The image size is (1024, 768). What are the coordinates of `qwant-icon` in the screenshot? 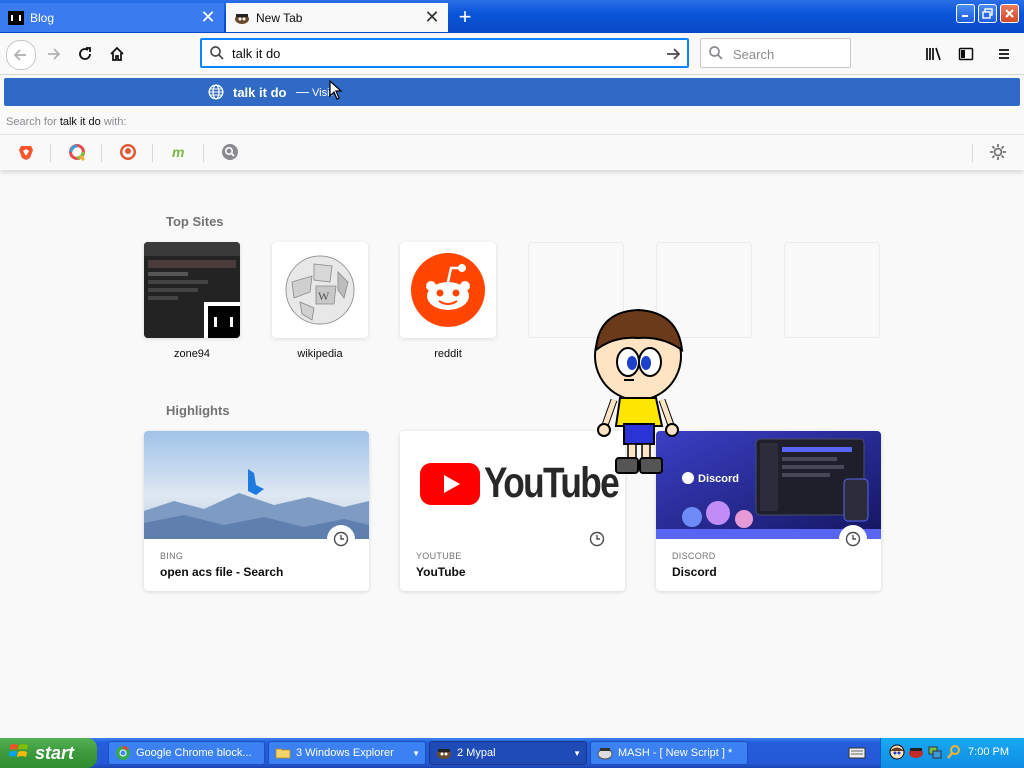 It's located at (77, 152).